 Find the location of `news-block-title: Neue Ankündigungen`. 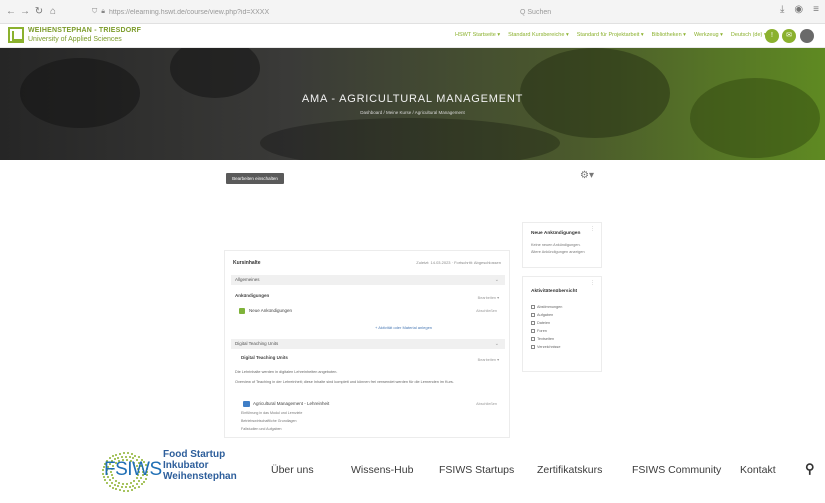

news-block-title: Neue Ankündigungen is located at coordinates (556, 233).